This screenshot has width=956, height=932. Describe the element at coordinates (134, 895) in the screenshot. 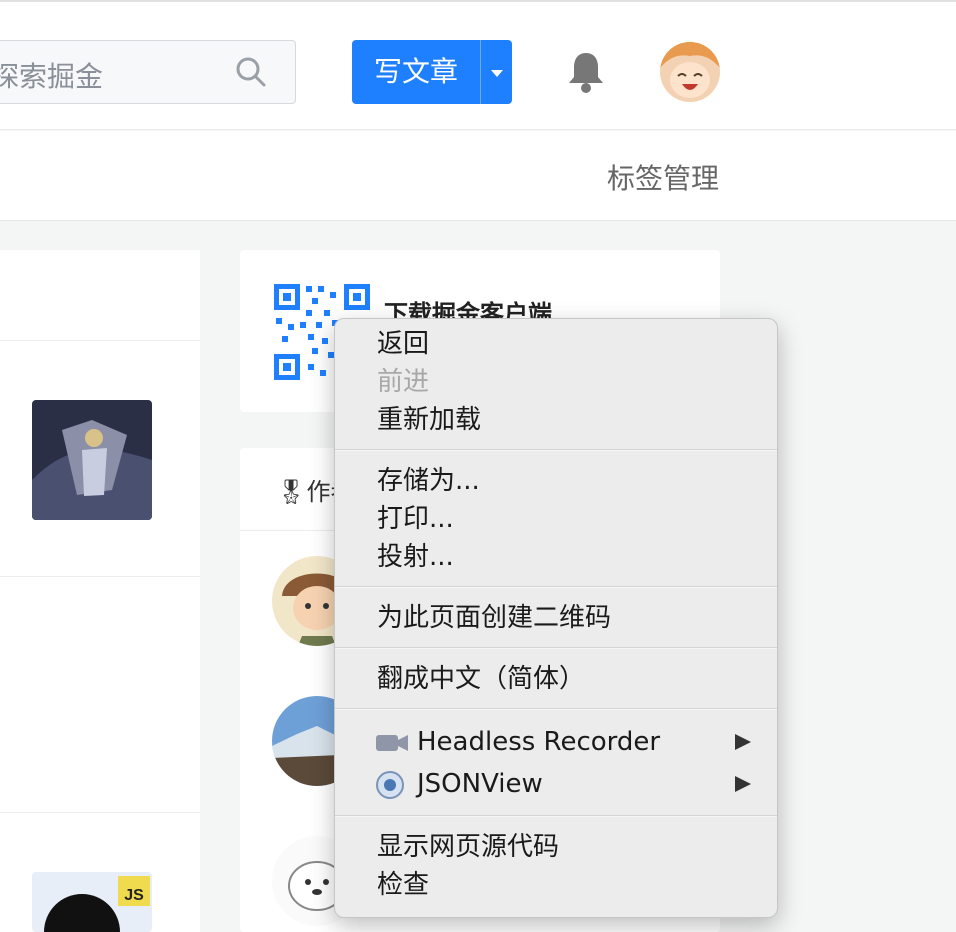

I see `js-badge: JS` at that location.